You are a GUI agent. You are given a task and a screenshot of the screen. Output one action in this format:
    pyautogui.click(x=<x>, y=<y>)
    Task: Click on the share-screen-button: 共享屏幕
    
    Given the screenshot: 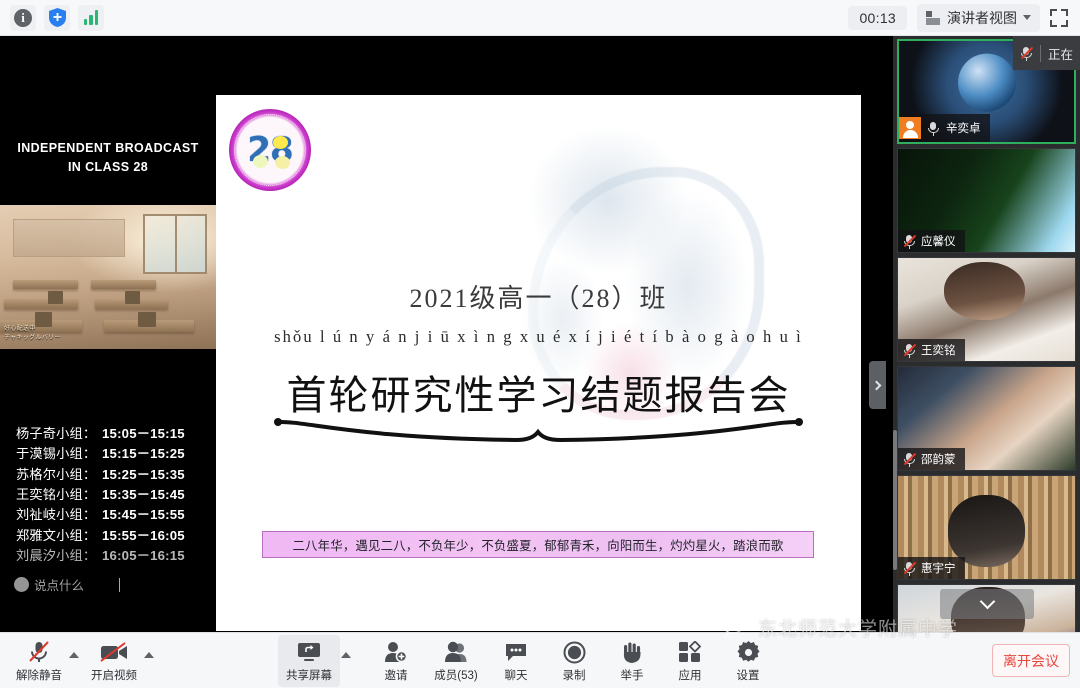 What is the action you would take?
    pyautogui.click(x=309, y=661)
    